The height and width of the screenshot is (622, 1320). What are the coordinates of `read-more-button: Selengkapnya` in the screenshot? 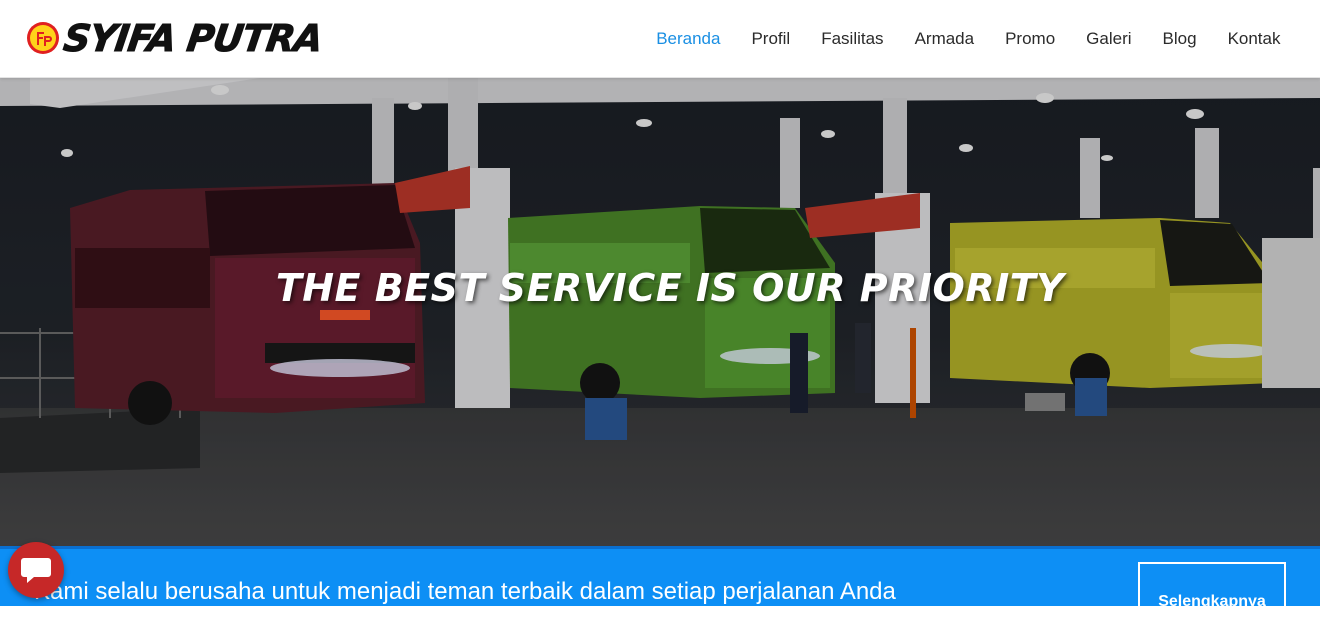 It's located at (1212, 592).